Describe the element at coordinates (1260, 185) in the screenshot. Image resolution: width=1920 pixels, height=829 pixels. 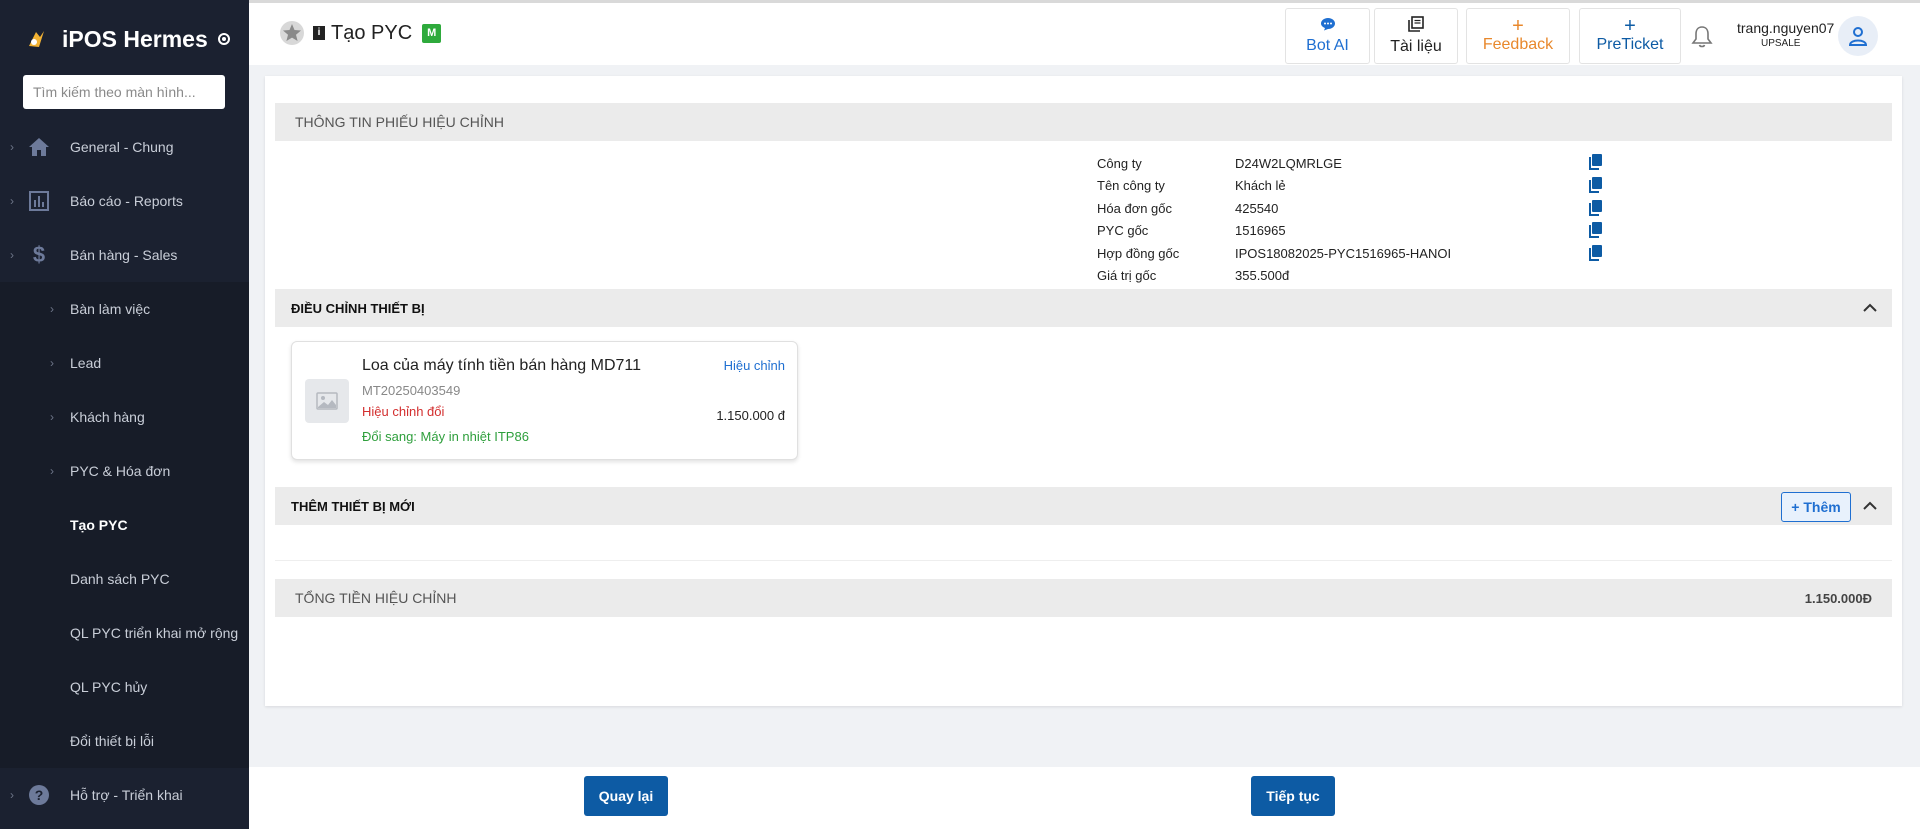
I see `info-value: Khách lẻ` at that location.